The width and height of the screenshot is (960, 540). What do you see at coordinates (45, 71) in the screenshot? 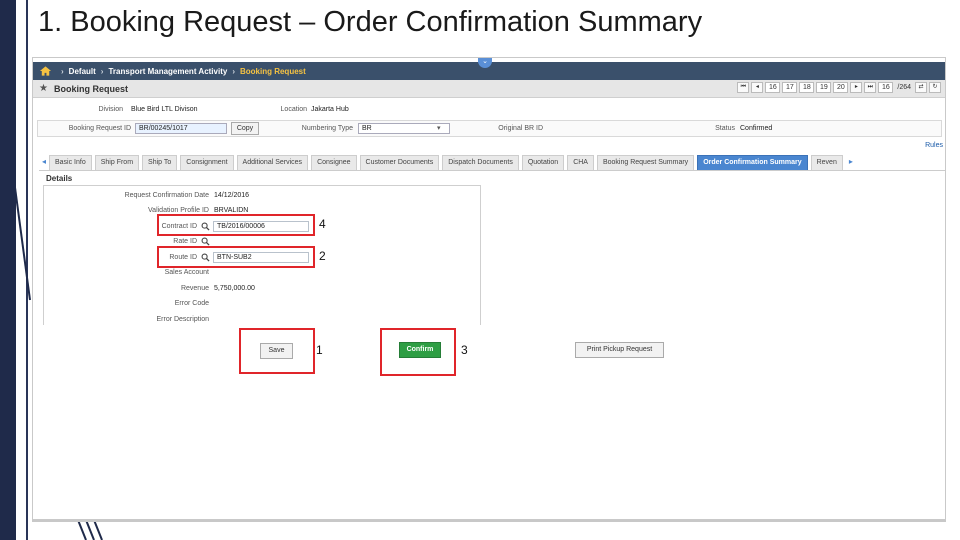
I see `home-icon` at bounding box center [45, 71].